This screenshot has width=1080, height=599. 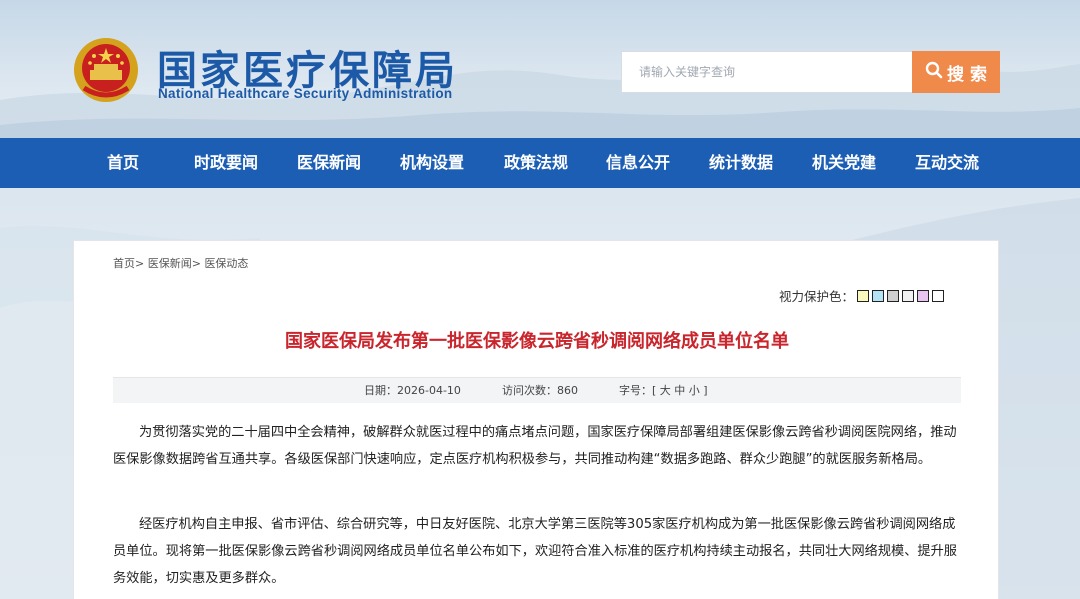 What do you see at coordinates (967, 74) in the screenshot?
I see `search-button-label: 搜 索` at bounding box center [967, 74].